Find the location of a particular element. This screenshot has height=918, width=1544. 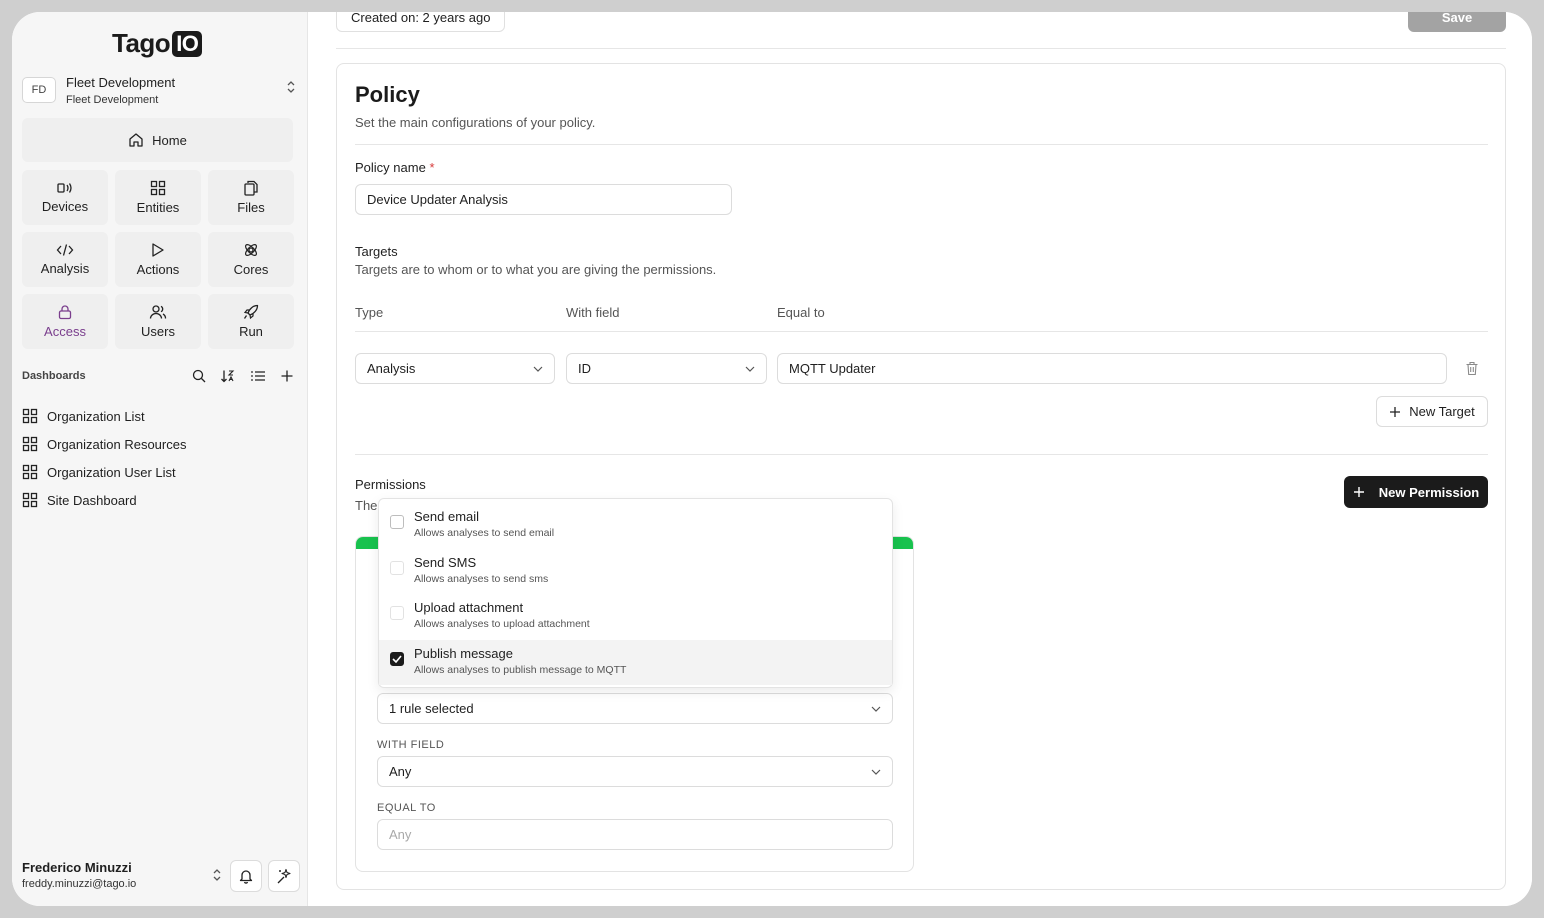

permissions-subtitle: The is located at coordinates (366, 505).